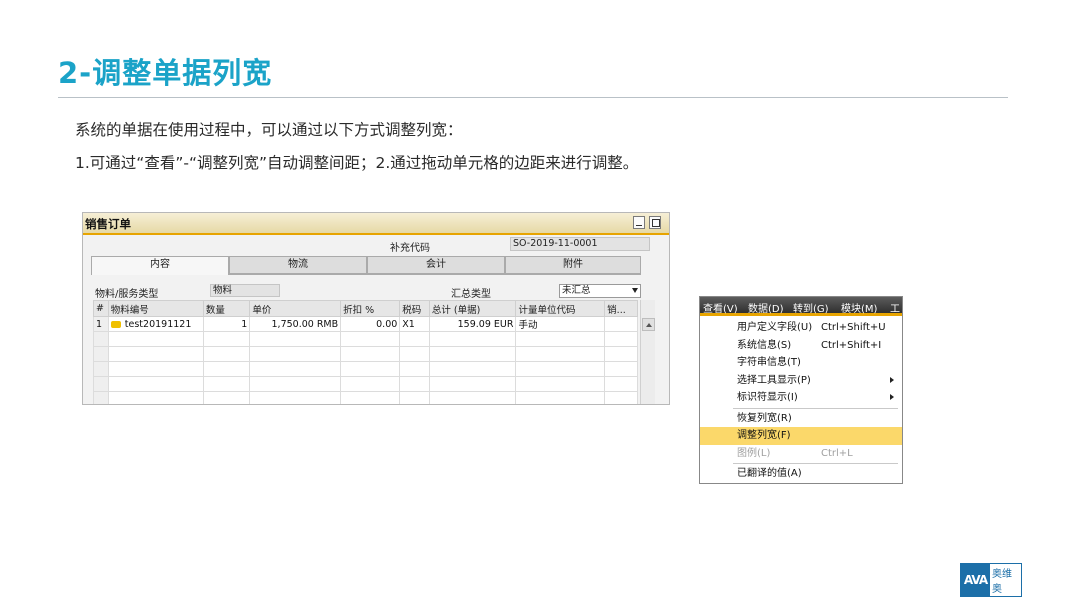 The image size is (1080, 608). What do you see at coordinates (127, 294) in the screenshot?
I see `item-type-label: 物料/服务类型` at bounding box center [127, 294].